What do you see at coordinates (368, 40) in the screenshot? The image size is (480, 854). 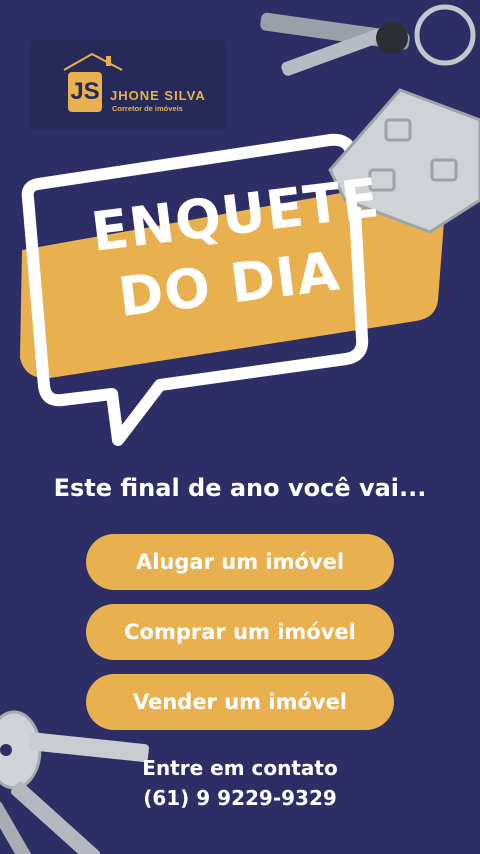 I see `keys-icon` at bounding box center [368, 40].